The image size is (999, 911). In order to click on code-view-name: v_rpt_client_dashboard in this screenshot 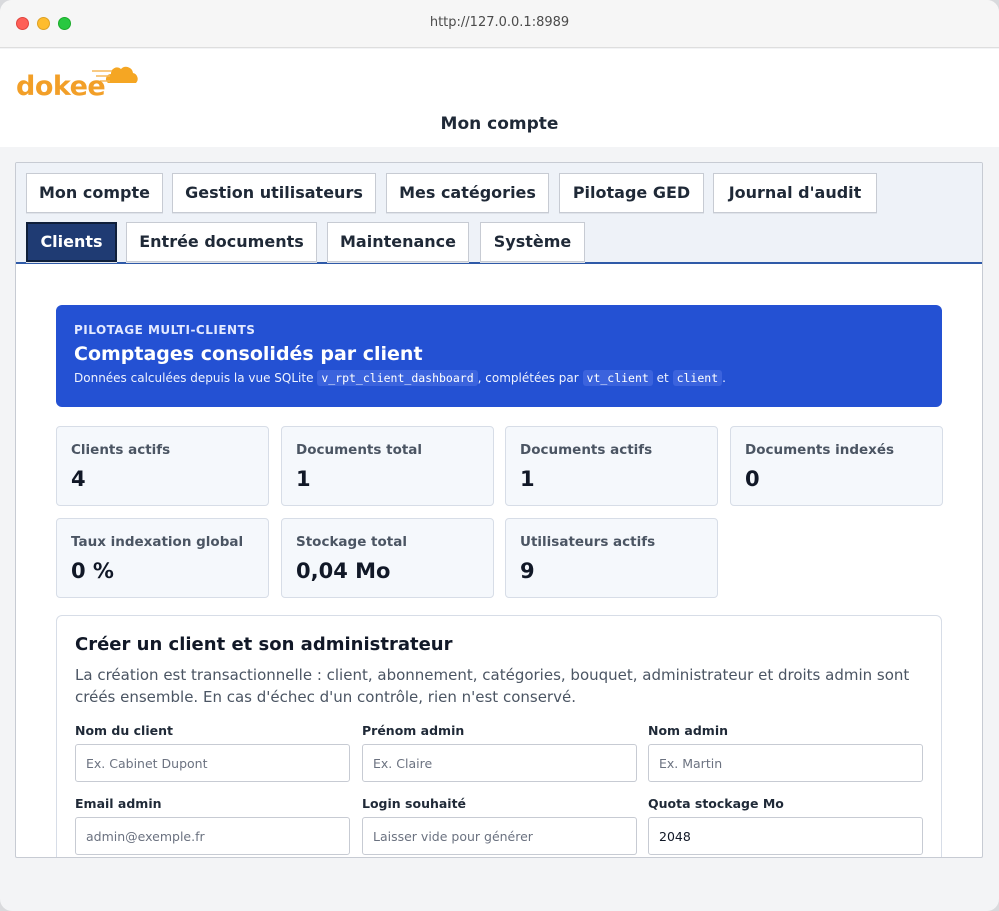, I will do `click(397, 378)`.